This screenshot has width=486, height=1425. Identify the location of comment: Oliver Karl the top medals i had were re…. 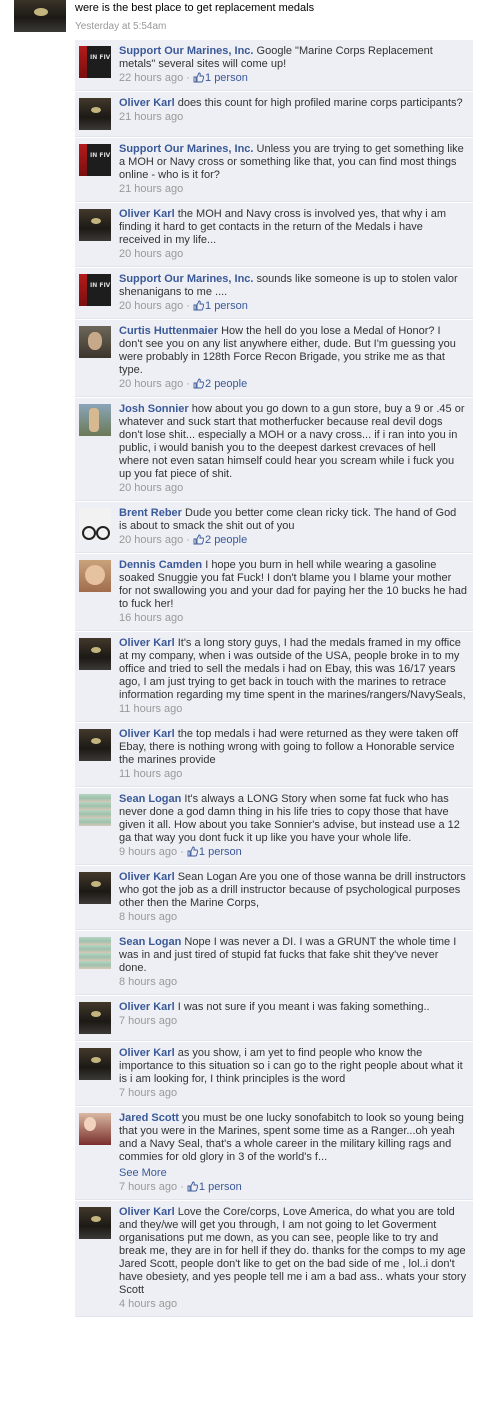
(274, 755).